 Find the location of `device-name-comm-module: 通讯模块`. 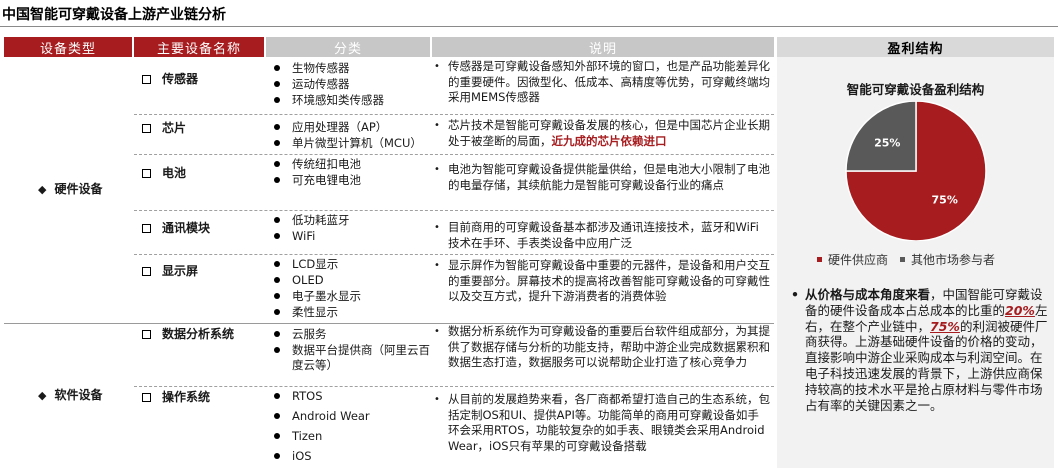

device-name-comm-module: 通讯模块 is located at coordinates (176, 228).